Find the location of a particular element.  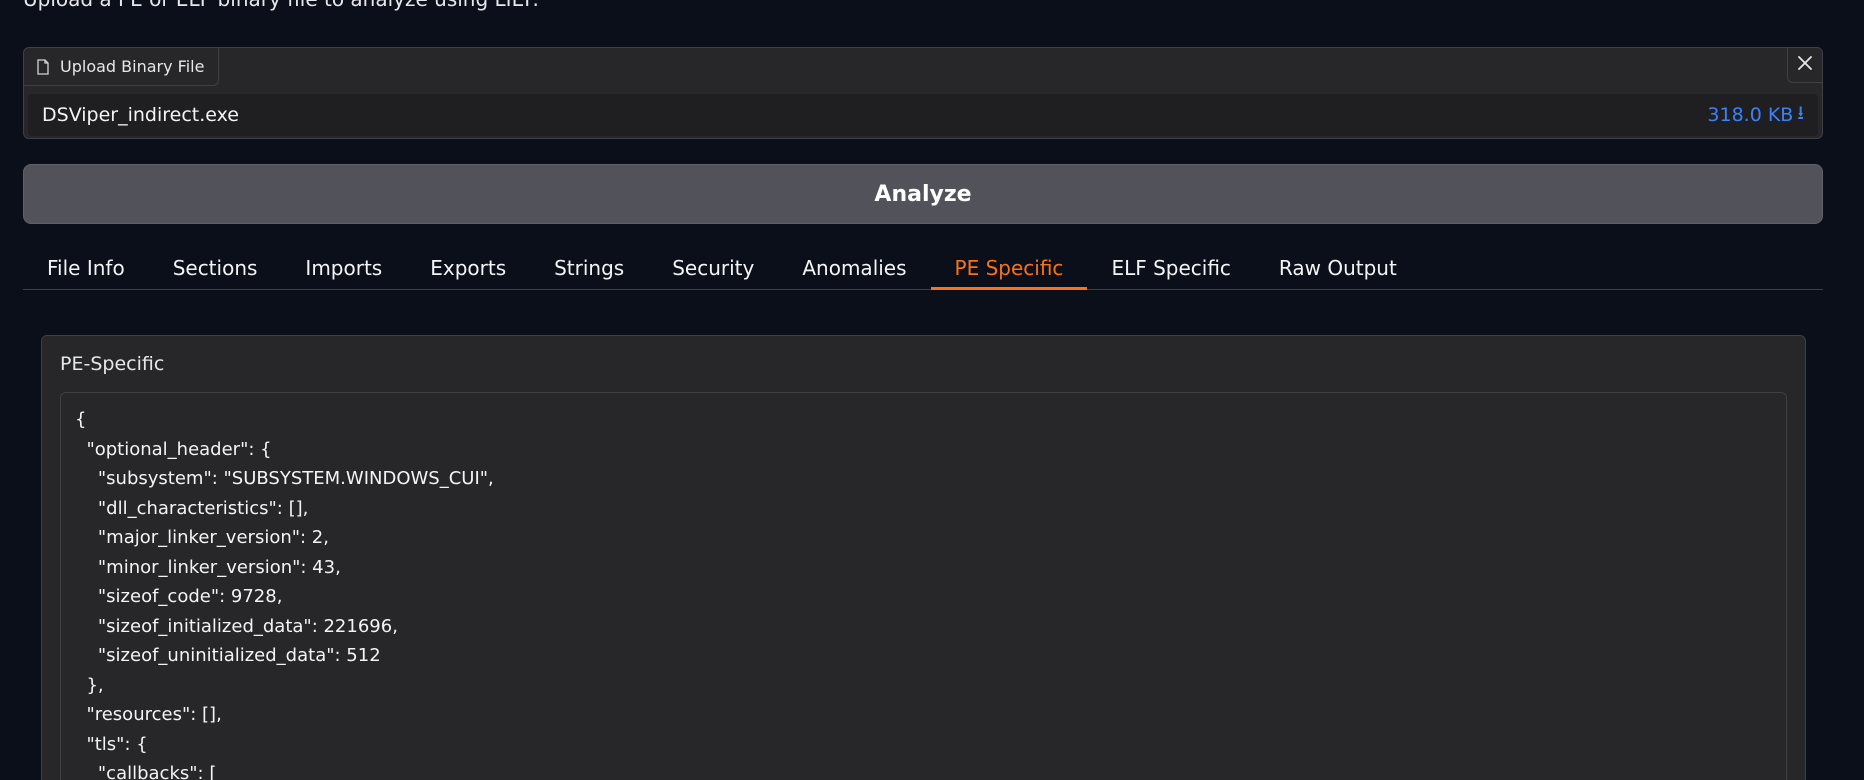

tab-elf-specific: ELF Specific is located at coordinates (1170, 267).